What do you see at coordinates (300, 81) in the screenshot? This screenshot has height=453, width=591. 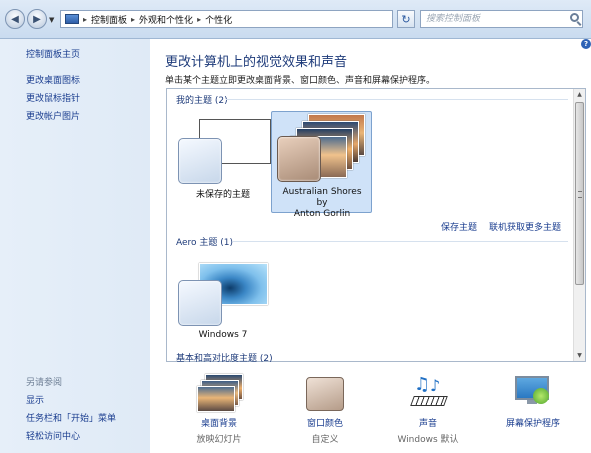 I see `page-subtitle: 单击某个主题立即更改桌面背景、窗口颜色、声音和屏幕保护程序。` at bounding box center [300, 81].